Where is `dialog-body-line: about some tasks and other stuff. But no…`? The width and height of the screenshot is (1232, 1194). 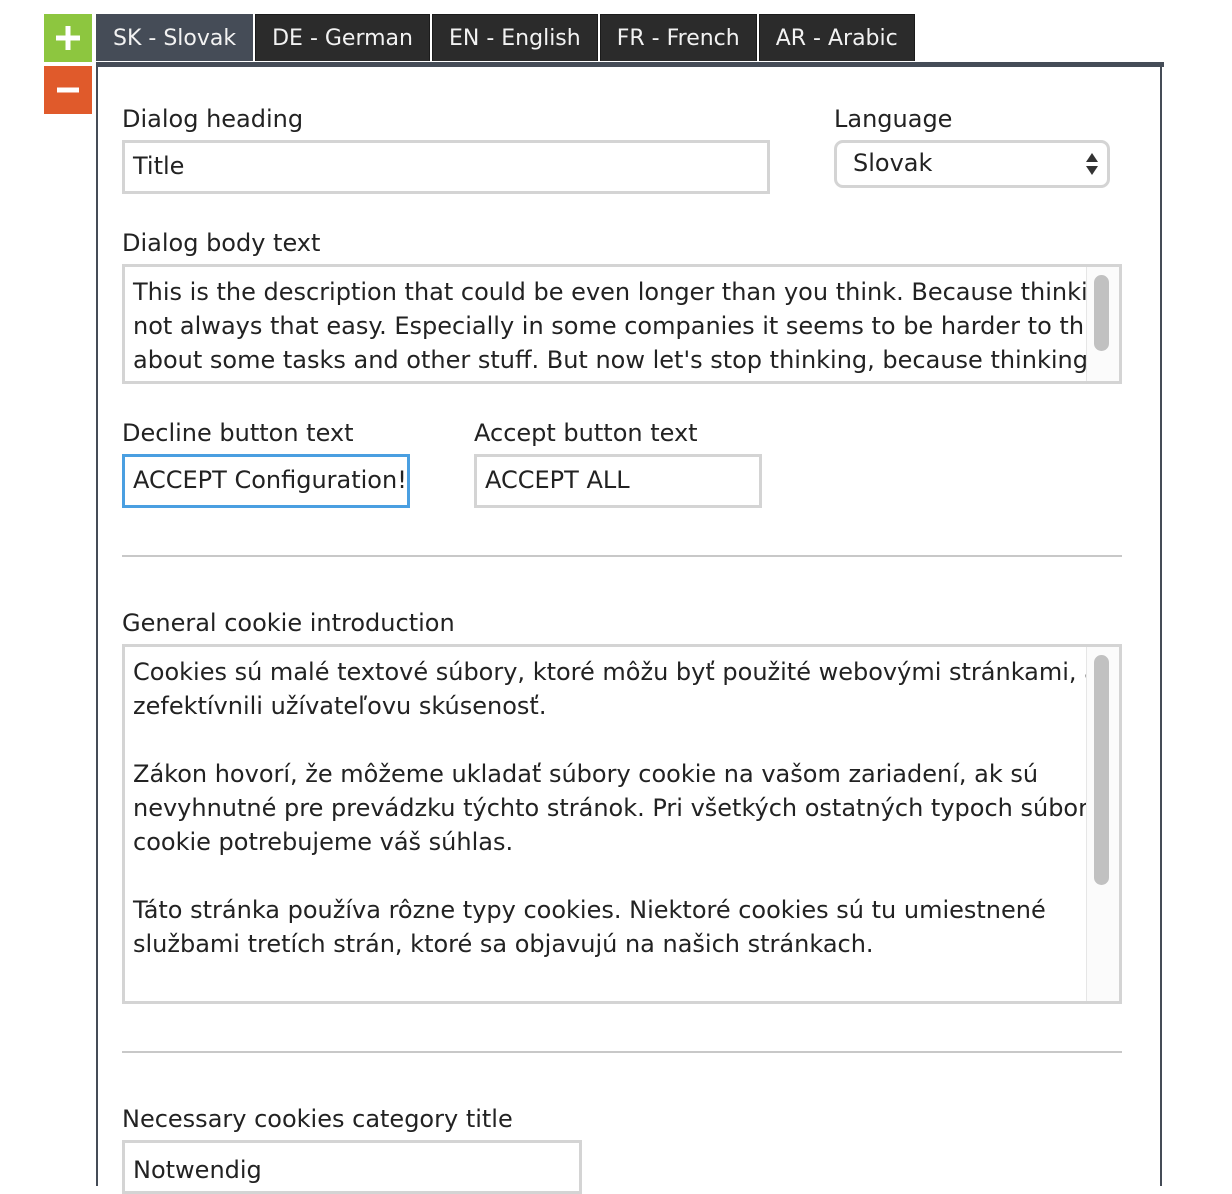 dialog-body-line: about some tasks and other stuff. But no… is located at coordinates (610, 360).